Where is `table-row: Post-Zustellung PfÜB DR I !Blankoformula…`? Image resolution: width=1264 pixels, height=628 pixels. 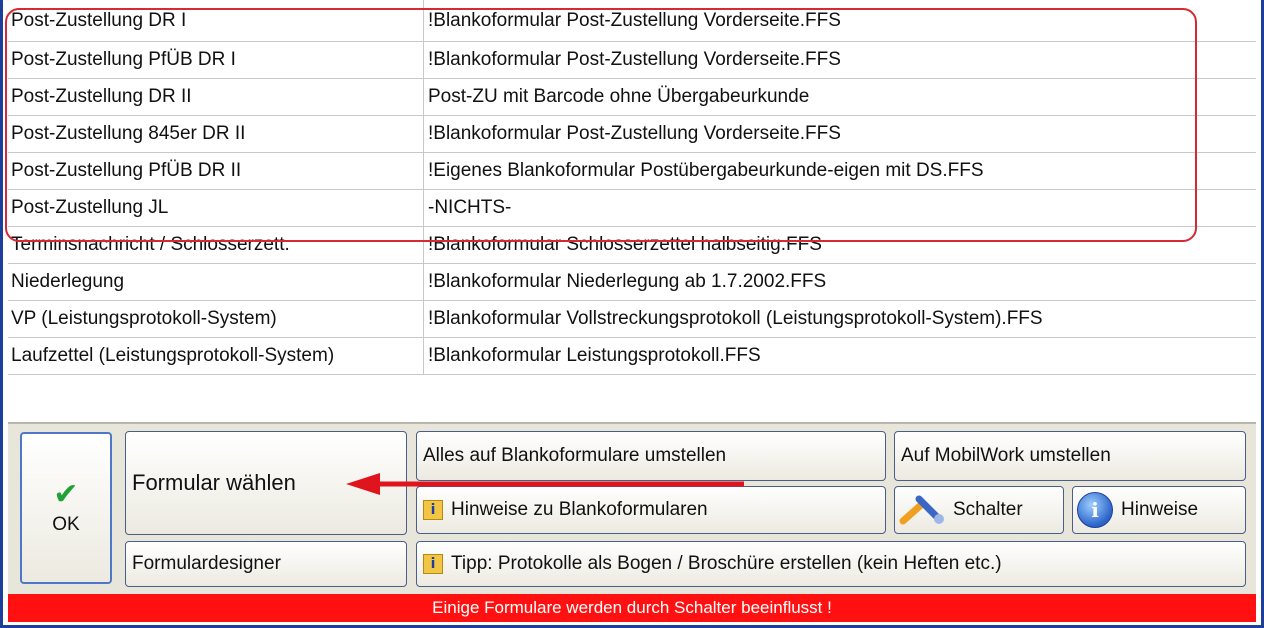 table-row: Post-Zustellung PfÜB DR I !Blankoformula… is located at coordinates (632, 60).